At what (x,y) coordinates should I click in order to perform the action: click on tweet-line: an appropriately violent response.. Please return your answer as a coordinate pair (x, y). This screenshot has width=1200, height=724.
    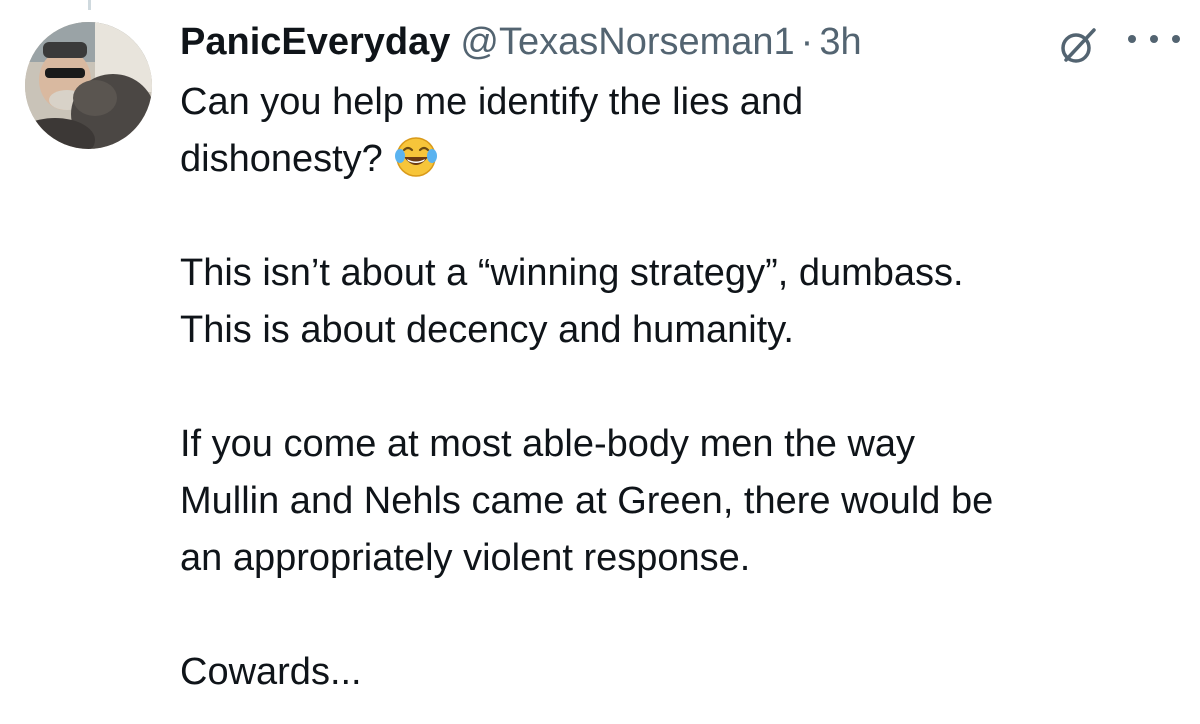
    Looking at the image, I should click on (465, 558).